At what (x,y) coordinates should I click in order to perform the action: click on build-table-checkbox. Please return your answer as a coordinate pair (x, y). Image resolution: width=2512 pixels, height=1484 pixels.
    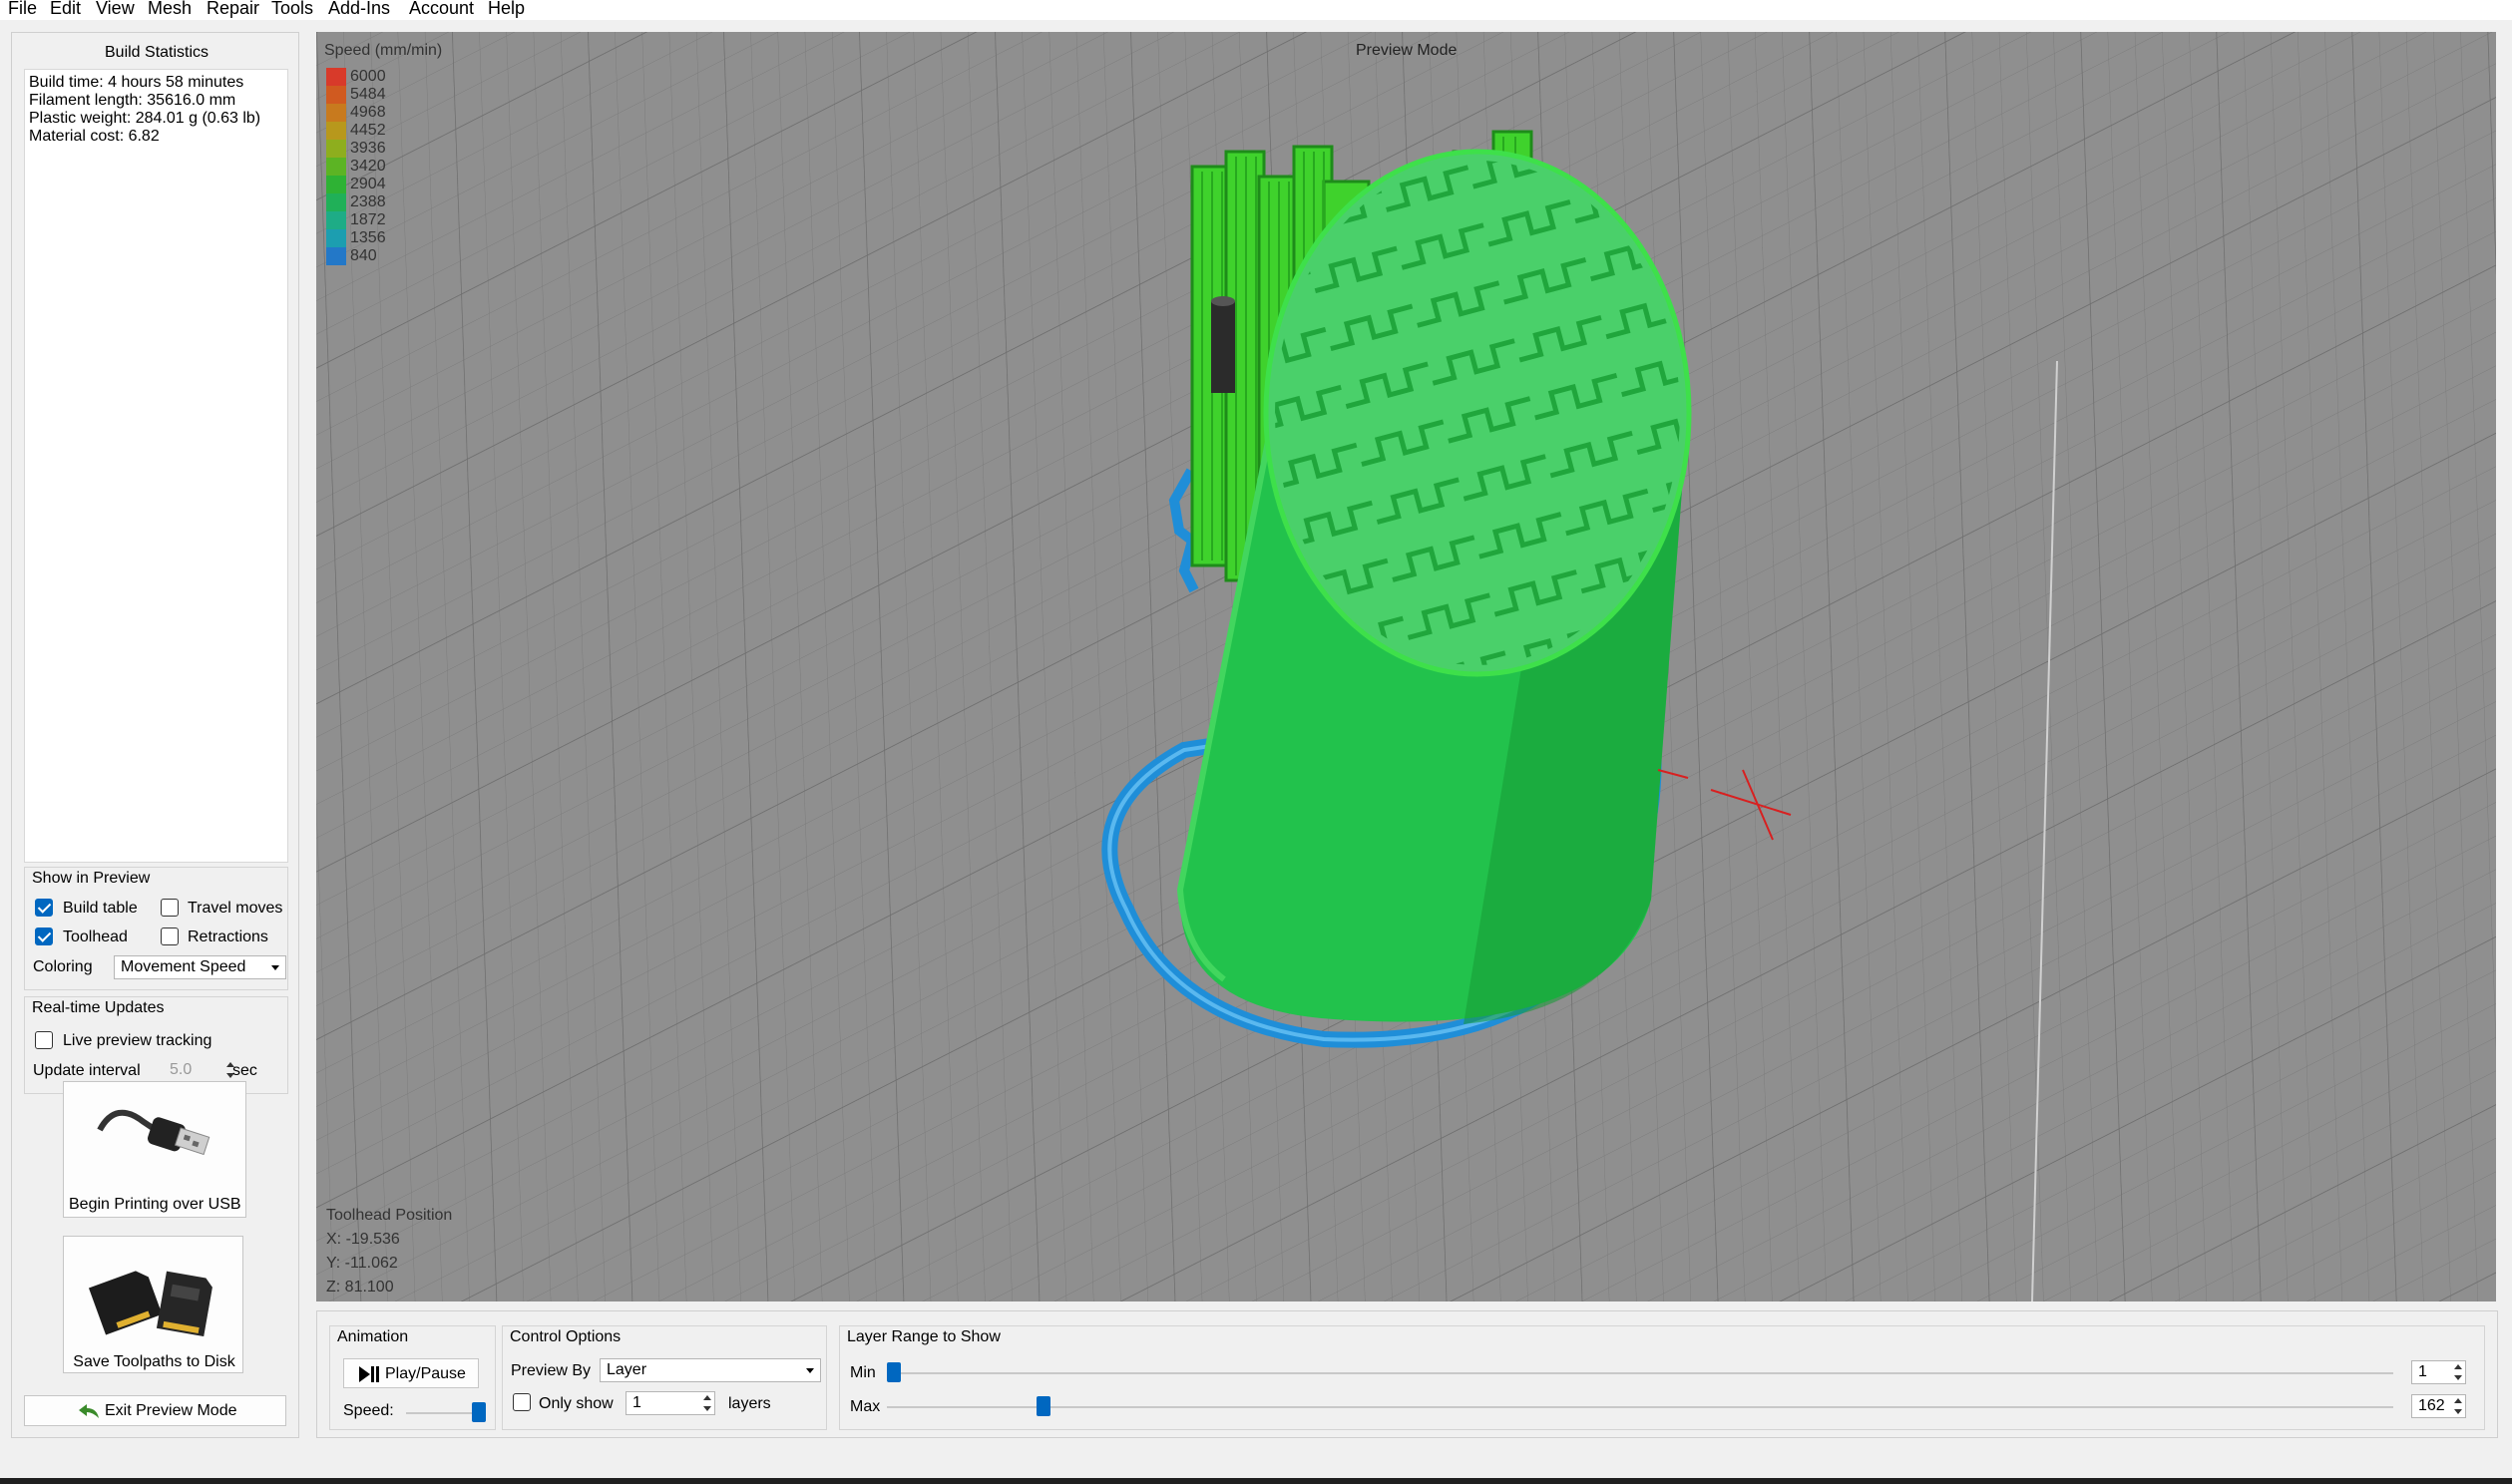
    Looking at the image, I should click on (44, 908).